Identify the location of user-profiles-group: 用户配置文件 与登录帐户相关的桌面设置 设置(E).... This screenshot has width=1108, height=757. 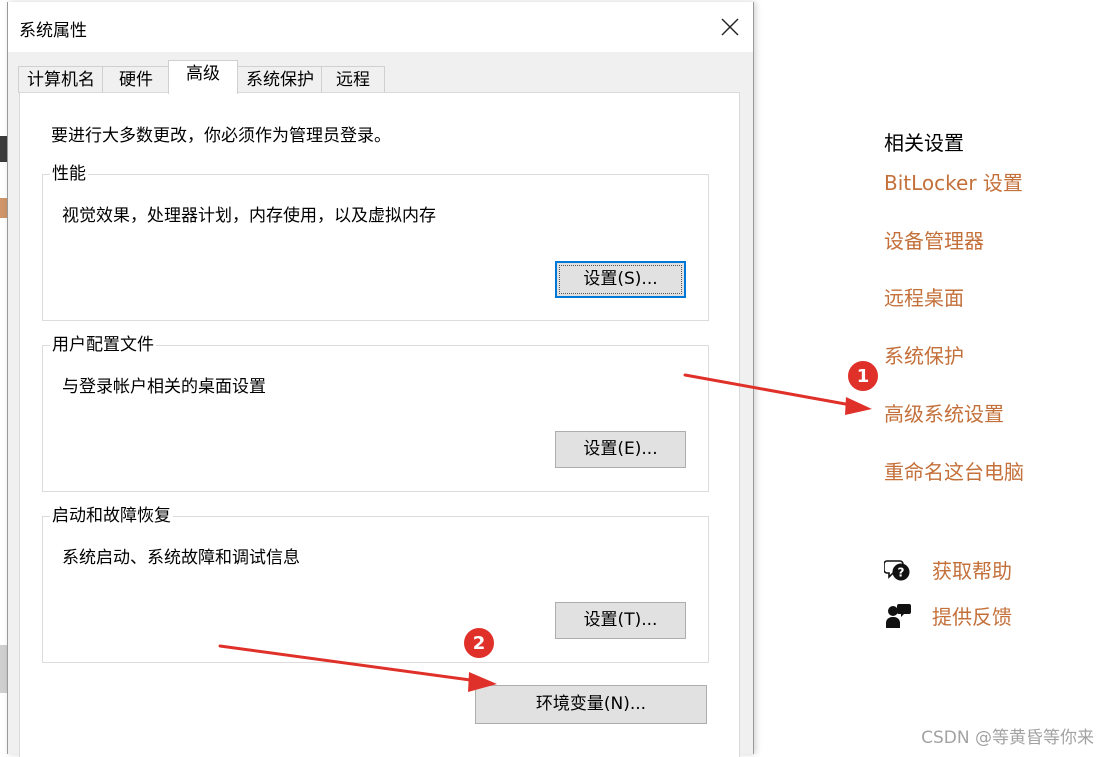
(375, 413).